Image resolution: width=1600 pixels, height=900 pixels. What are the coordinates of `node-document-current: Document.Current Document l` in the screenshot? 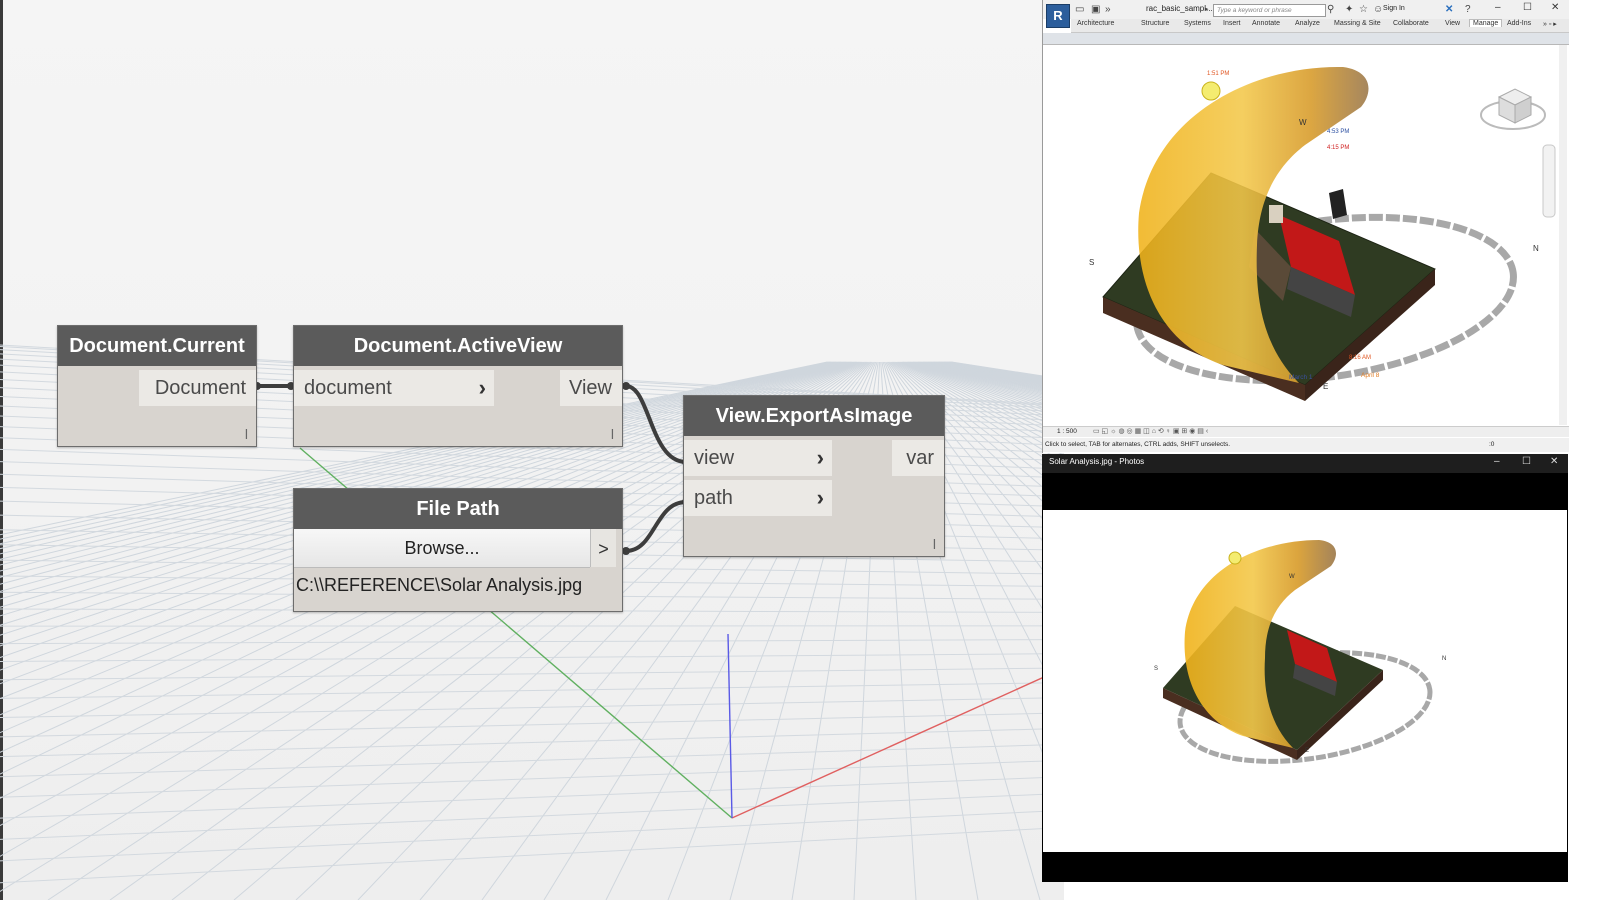 It's located at (157, 386).